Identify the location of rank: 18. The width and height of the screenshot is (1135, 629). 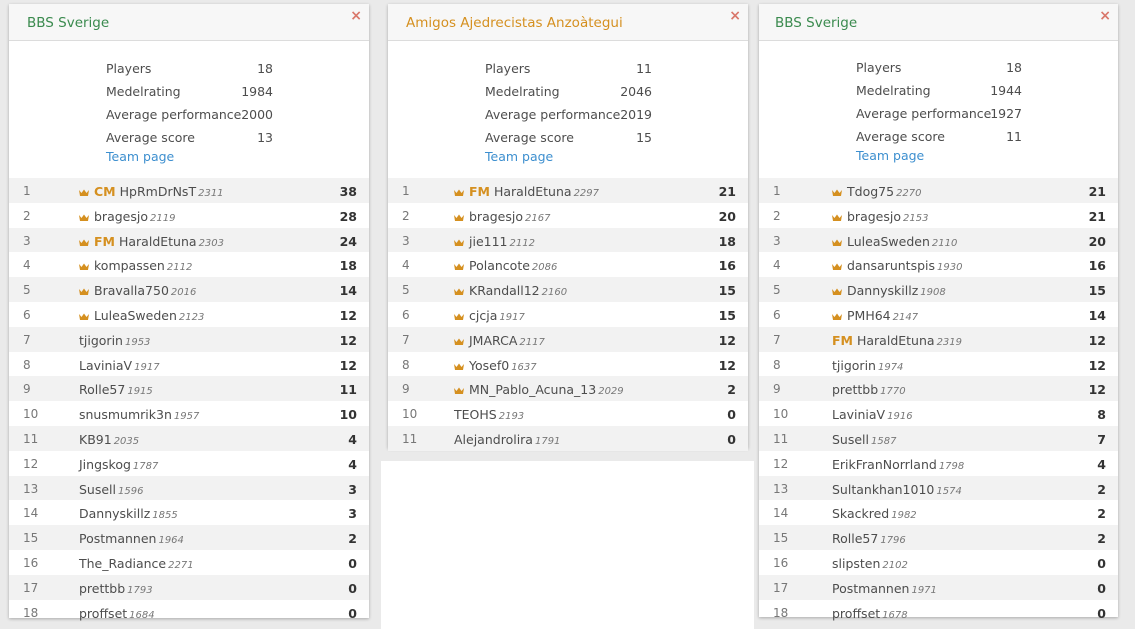
(31, 612).